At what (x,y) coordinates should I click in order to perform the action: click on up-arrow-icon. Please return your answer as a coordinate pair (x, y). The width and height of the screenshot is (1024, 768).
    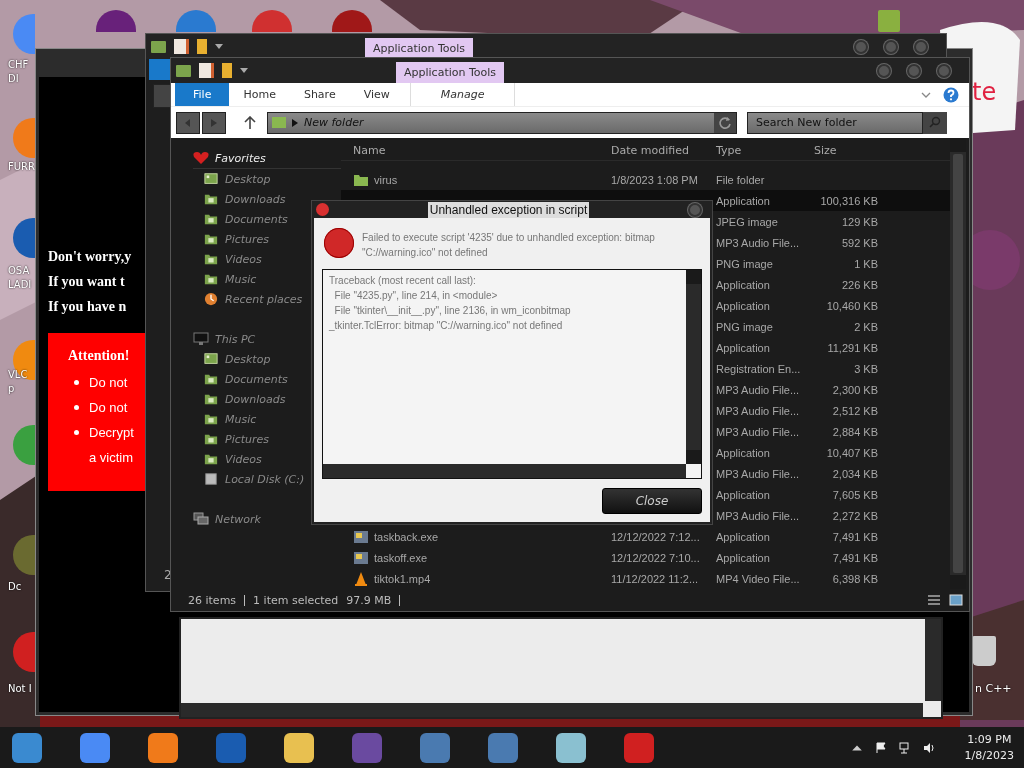
    Looking at the image, I should click on (250, 122).